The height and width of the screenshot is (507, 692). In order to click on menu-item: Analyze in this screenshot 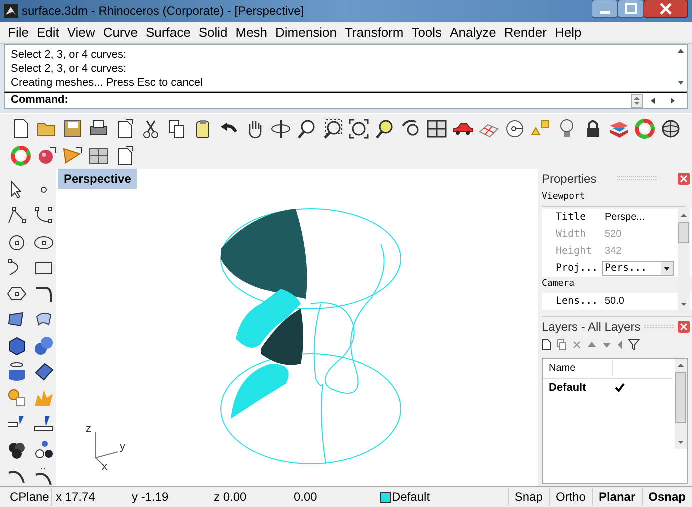, I will do `click(473, 32)`.